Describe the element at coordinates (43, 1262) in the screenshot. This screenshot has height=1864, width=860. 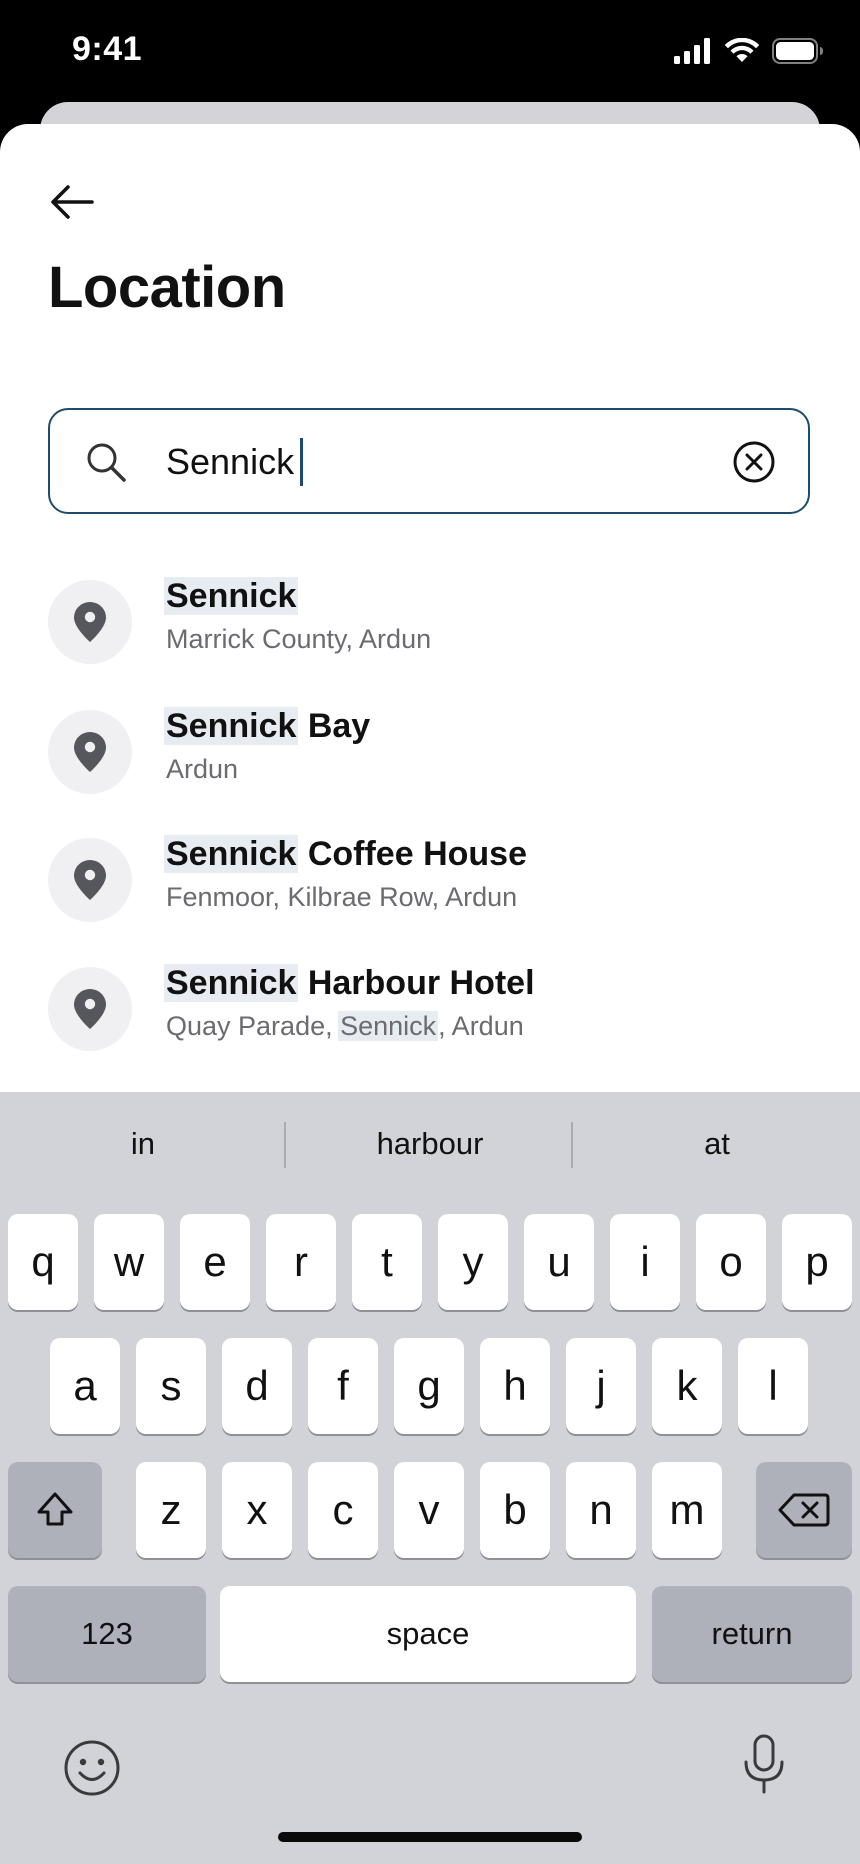
I see `key-q: q` at that location.